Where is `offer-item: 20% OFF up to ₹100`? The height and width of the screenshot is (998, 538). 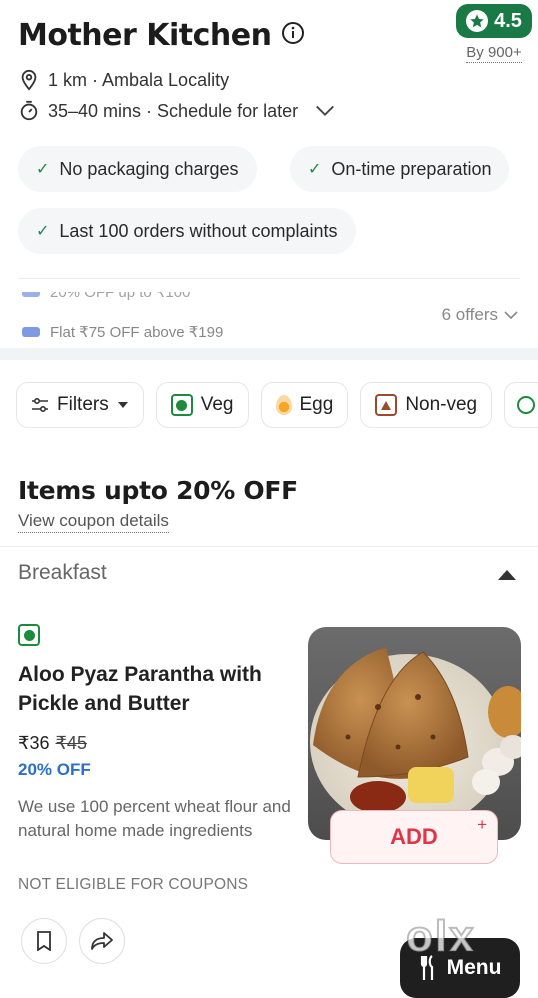
offer-item: 20% OFF up to ₹100 is located at coordinates (106, 292).